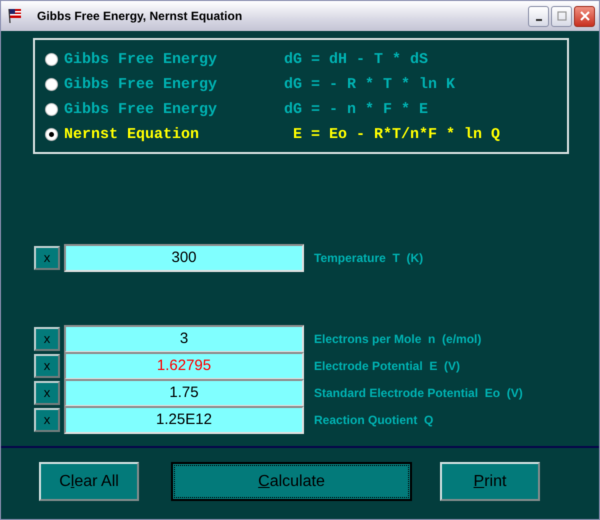 Image resolution: width=600 pixels, height=520 pixels. Describe the element at coordinates (184, 392) in the screenshot. I see `input-field: 1.75` at that location.